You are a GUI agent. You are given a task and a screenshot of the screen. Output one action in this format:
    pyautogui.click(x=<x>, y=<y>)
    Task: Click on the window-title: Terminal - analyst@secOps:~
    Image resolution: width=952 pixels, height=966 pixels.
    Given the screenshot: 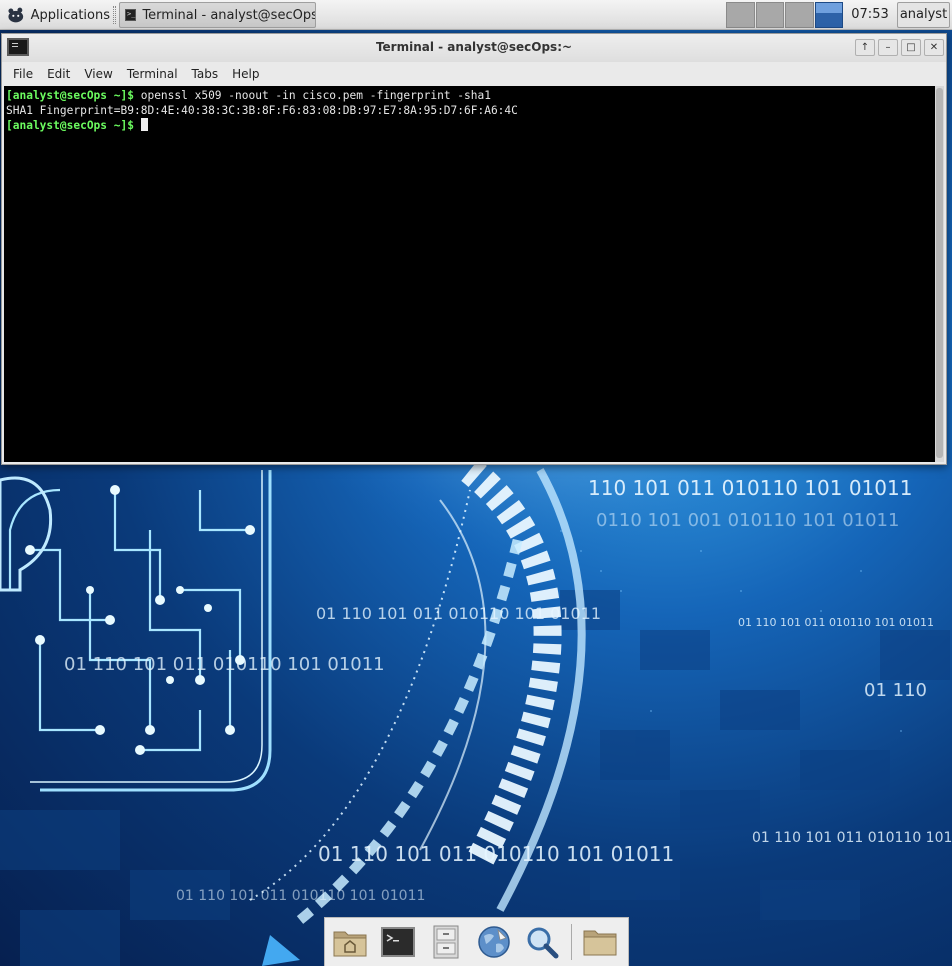 What is the action you would take?
    pyautogui.click(x=474, y=47)
    